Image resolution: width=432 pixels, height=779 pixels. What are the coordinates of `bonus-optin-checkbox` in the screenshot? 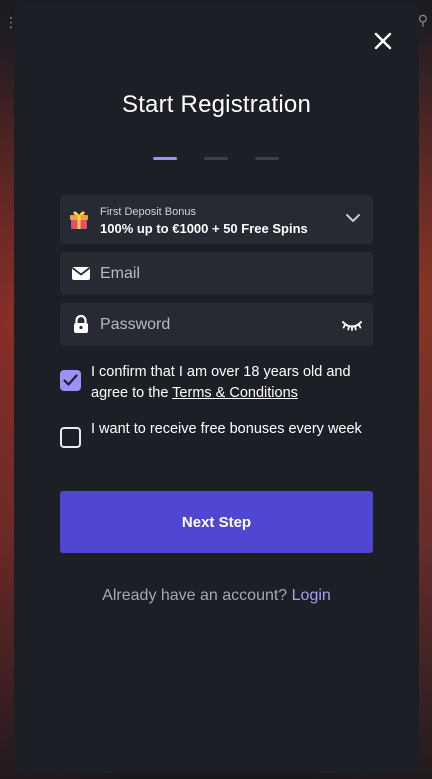 It's located at (70, 437).